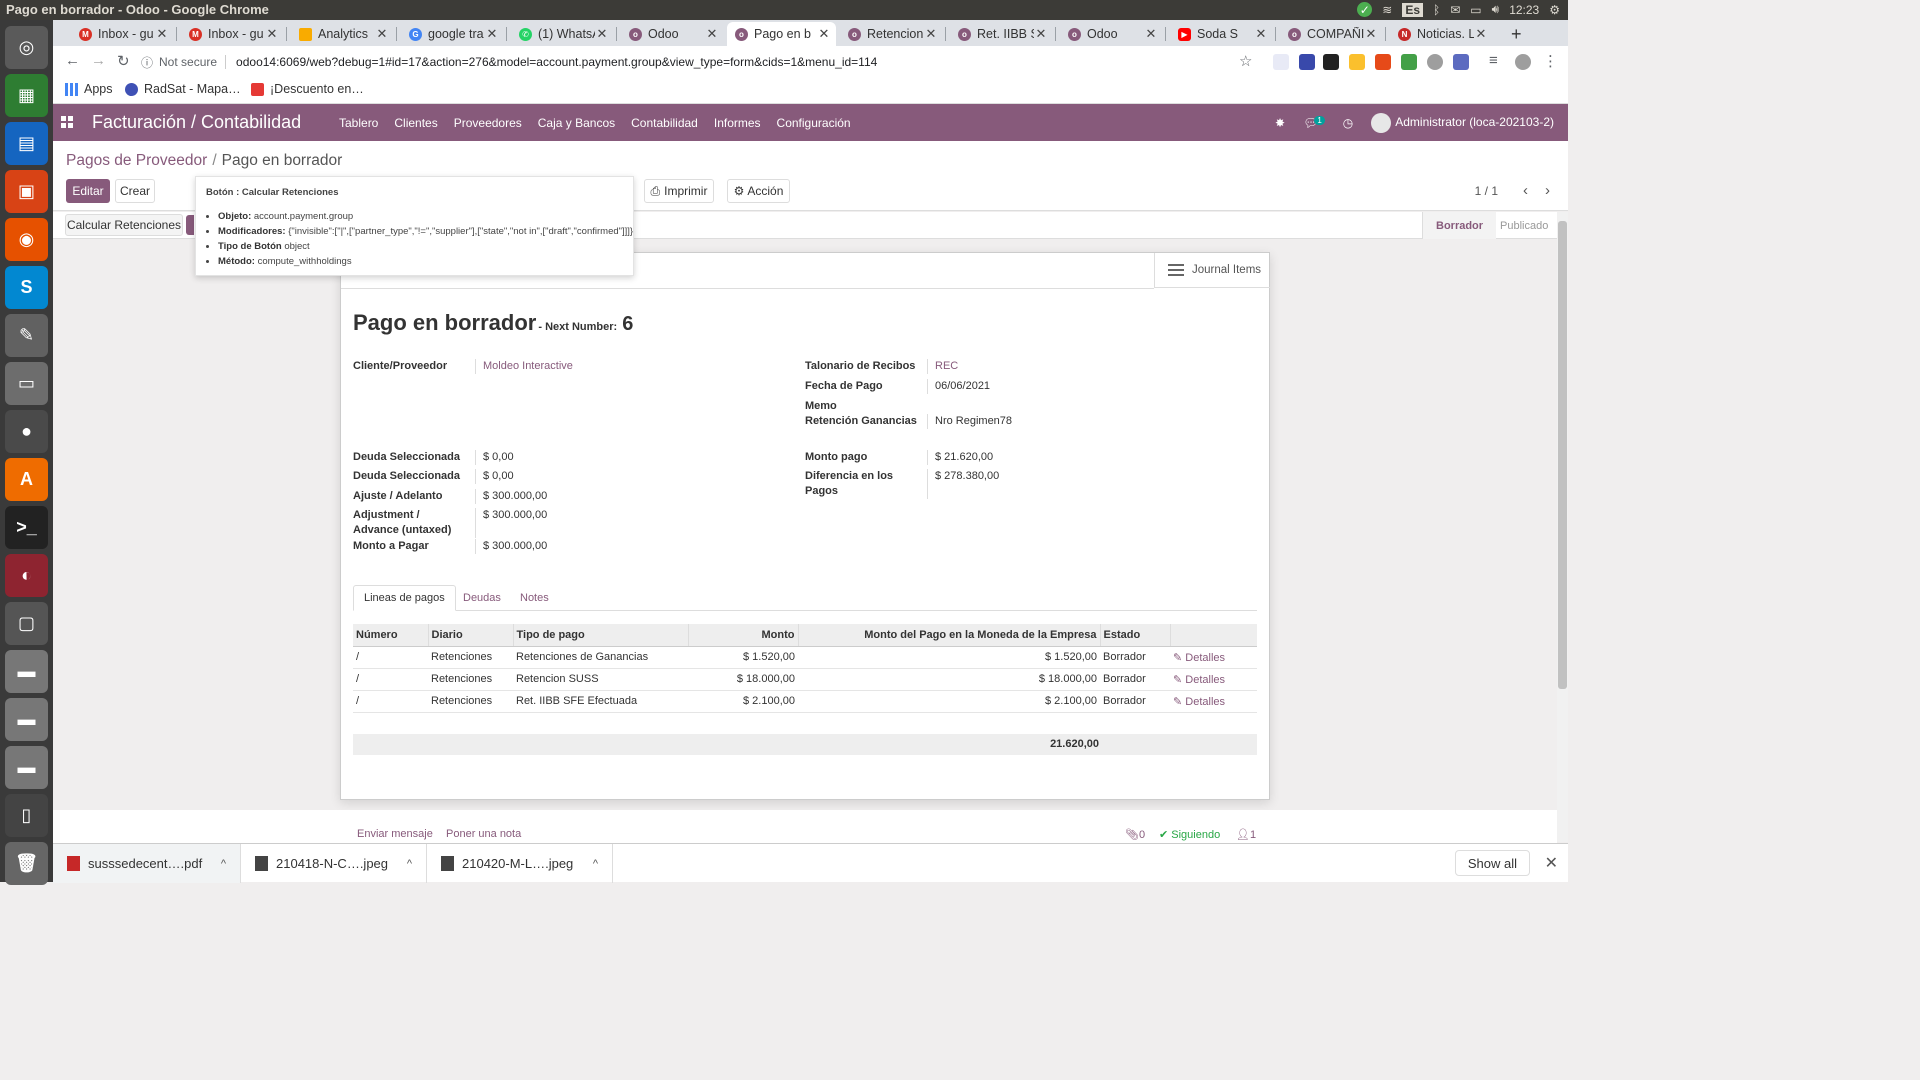 This screenshot has height=1080, width=1920. Describe the element at coordinates (1550, 61) in the screenshot. I see `menu-kebab-icon: ⋮` at that location.